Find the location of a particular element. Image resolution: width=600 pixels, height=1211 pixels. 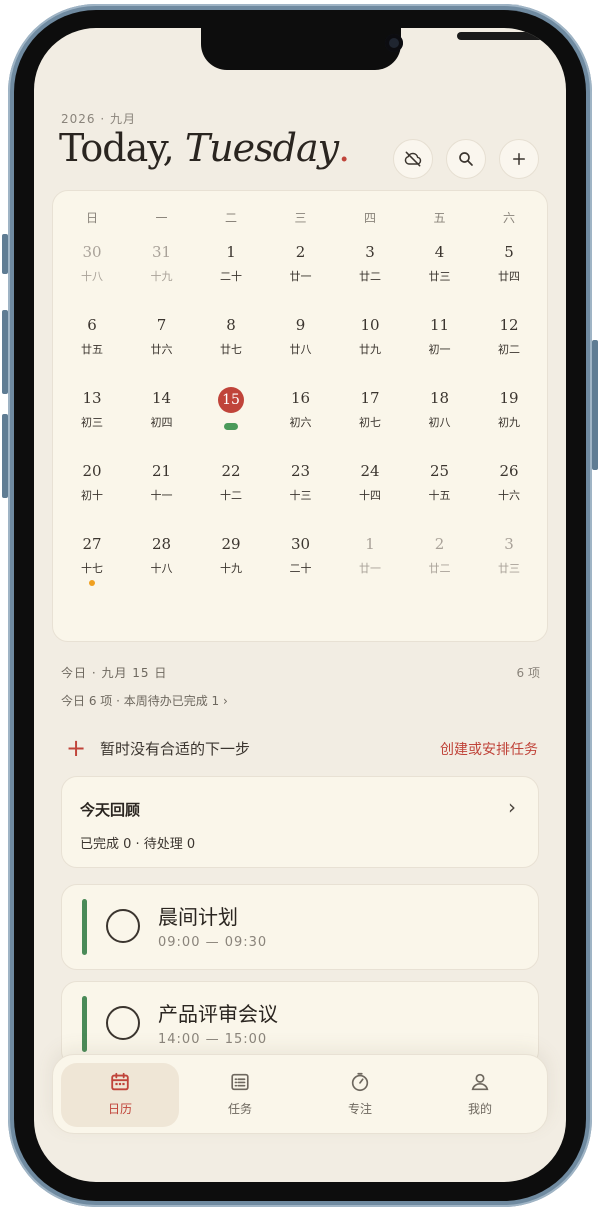

cloud-off-icon is located at coordinates (413, 159).